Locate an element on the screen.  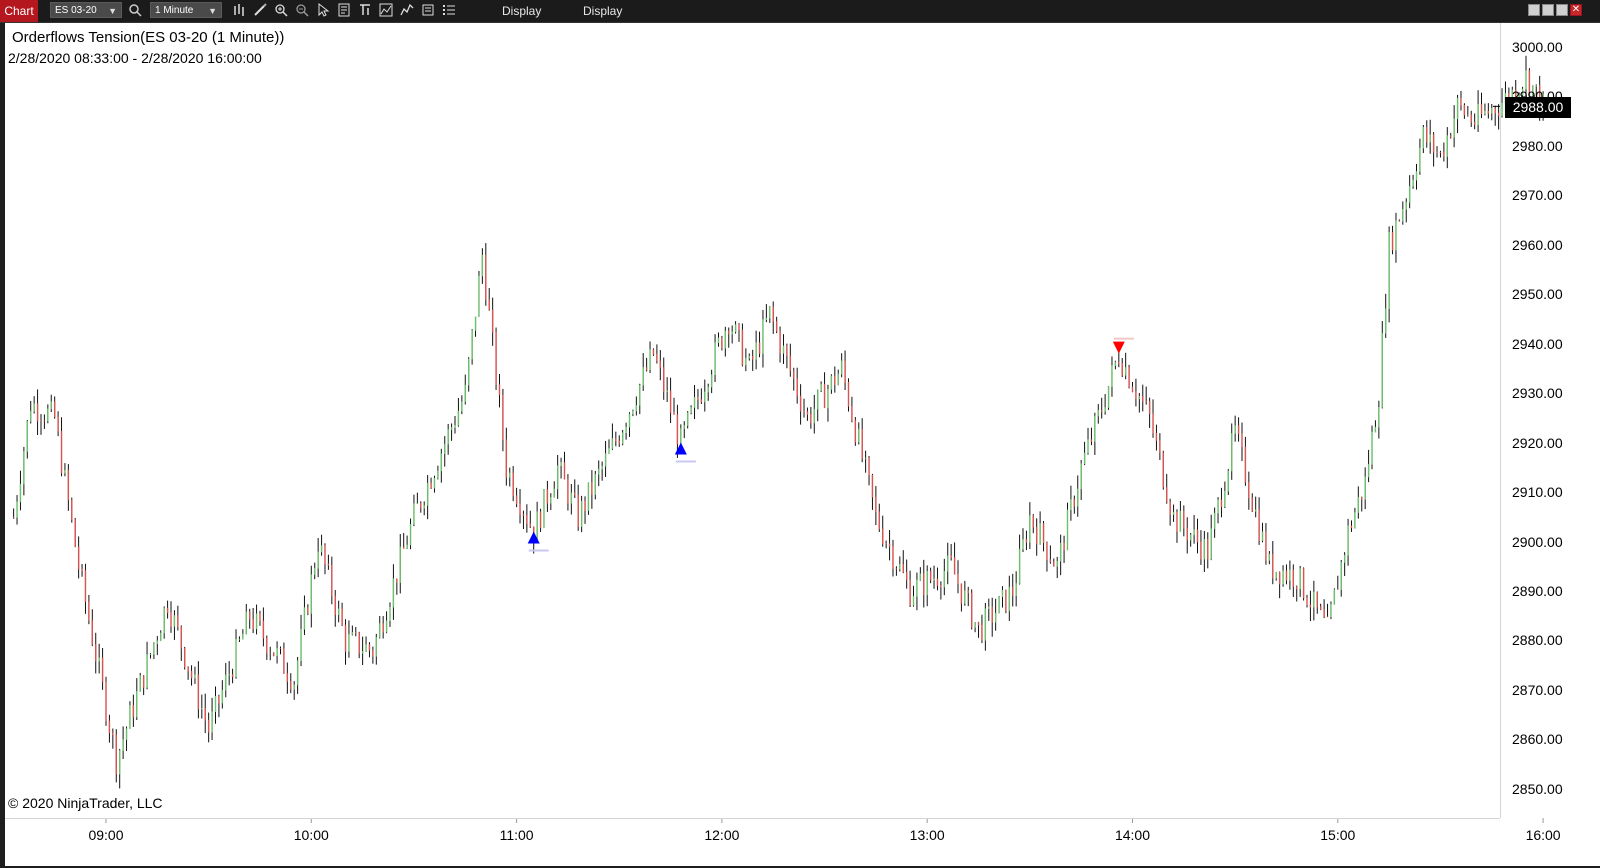
time-tick-label: 10:00 is located at coordinates (311, 835).